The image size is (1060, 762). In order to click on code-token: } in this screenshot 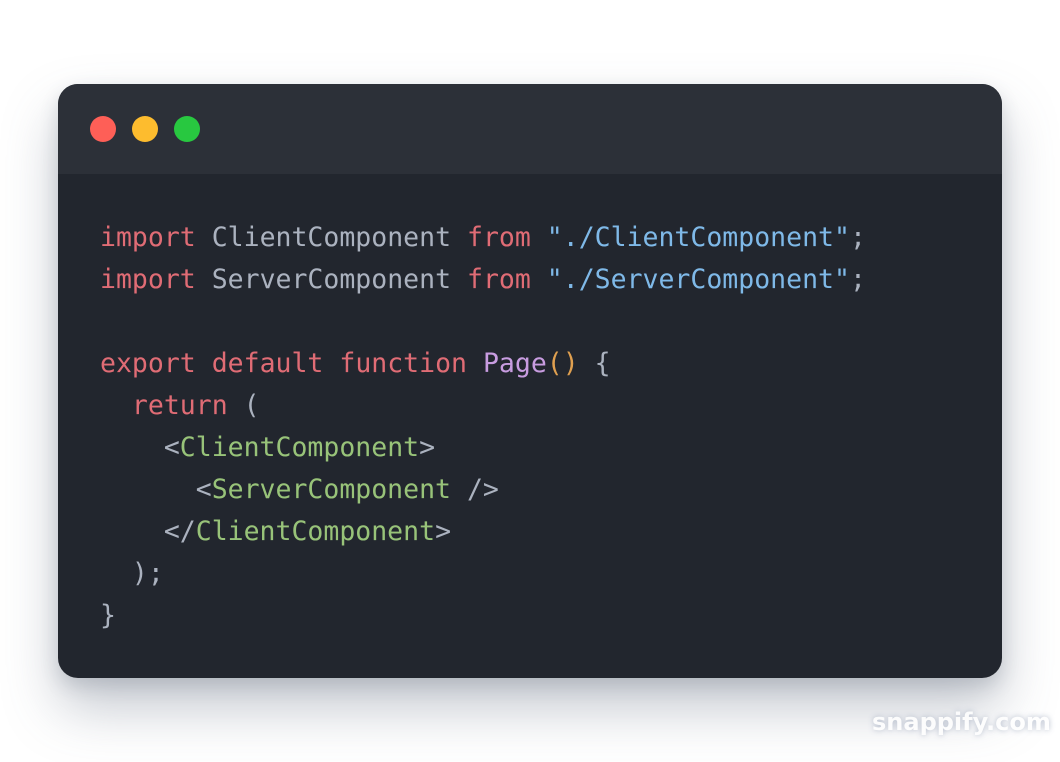, I will do `click(108, 615)`.